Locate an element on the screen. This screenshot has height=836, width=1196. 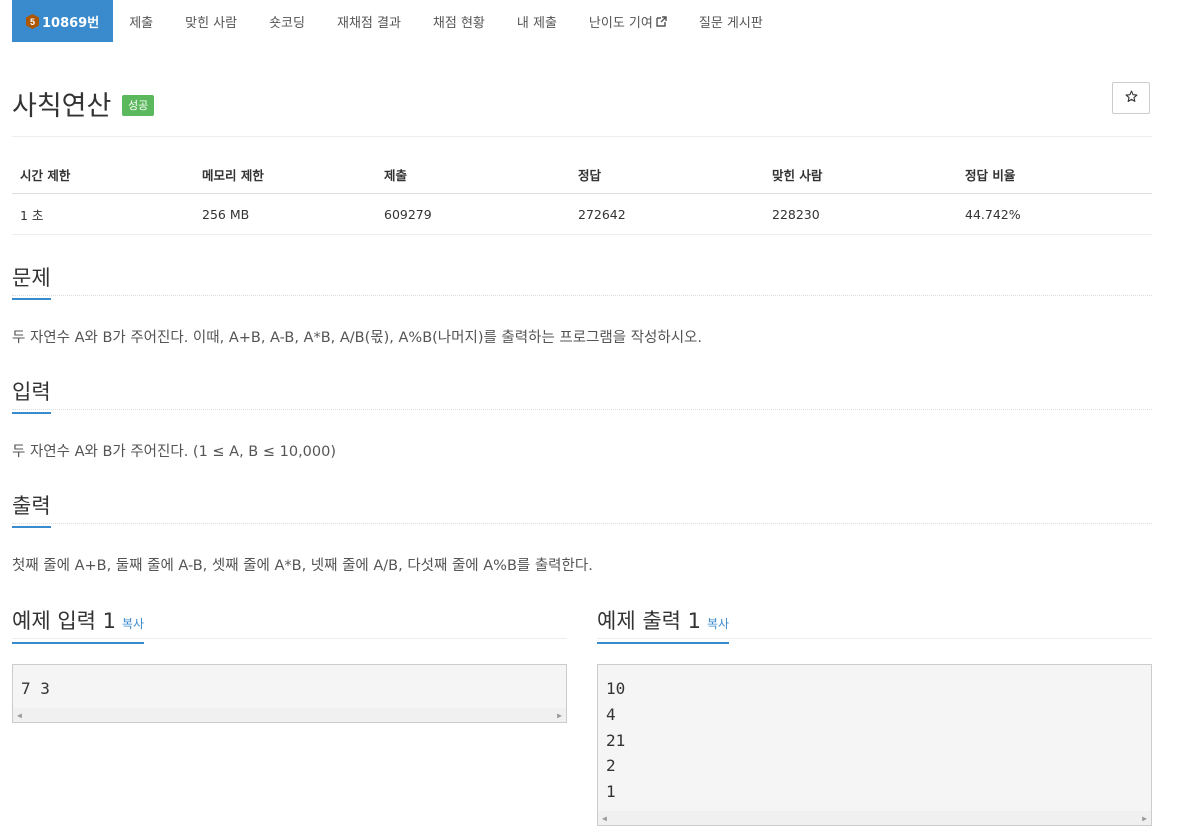
cell-solved-users: 228230 is located at coordinates (860, 214).